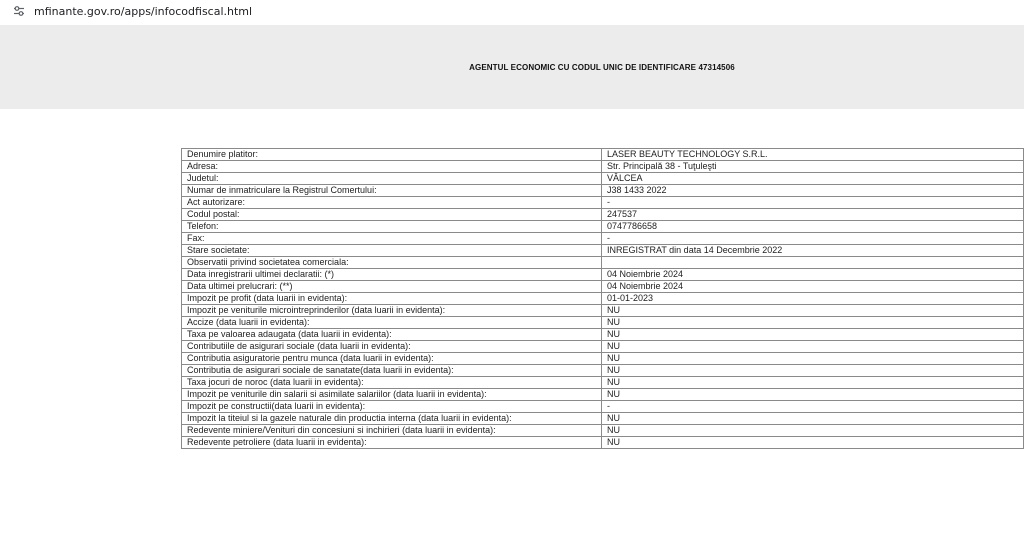  I want to click on field-label: Act autorizare:, so click(391, 202).